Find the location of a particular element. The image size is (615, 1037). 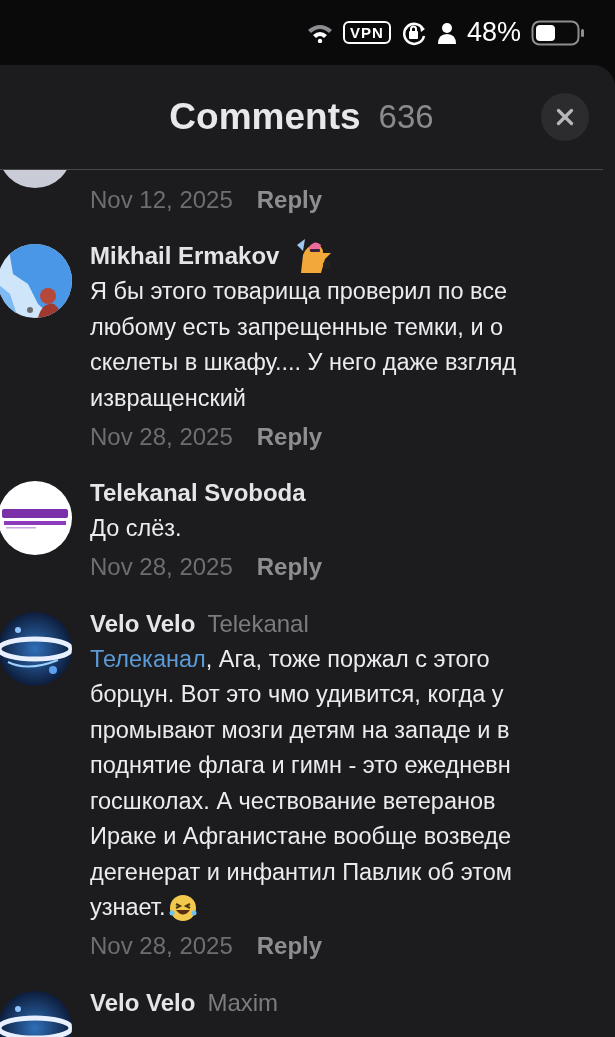

comment-text: поднятие флага и гимн - это ежедневн is located at coordinates (300, 765).